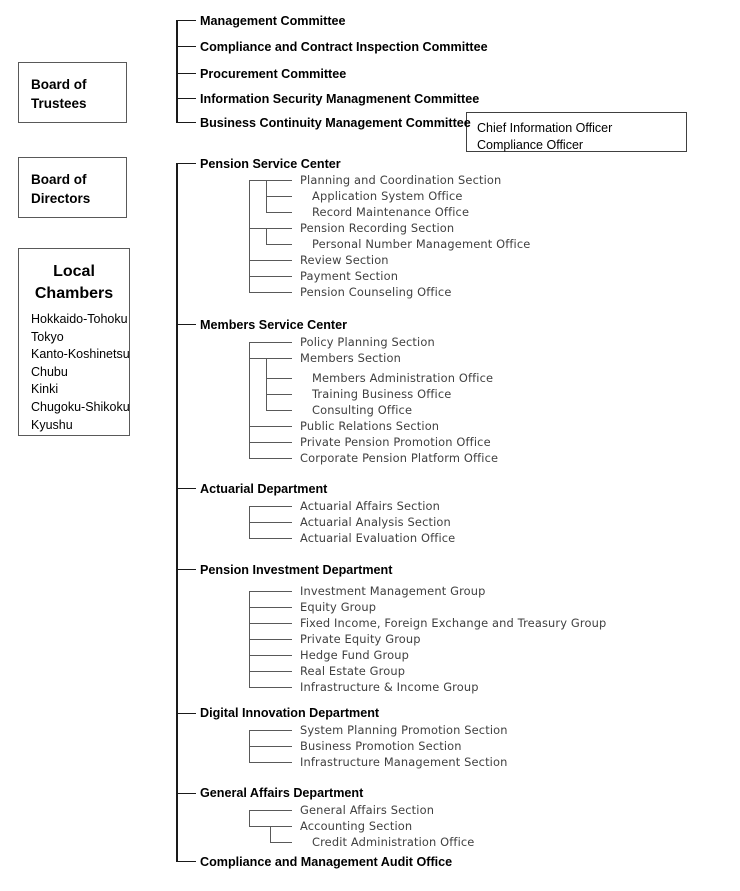 Image resolution: width=740 pixels, height=891 pixels. Describe the element at coordinates (177, 71) in the screenshot. I see `committee-trunk` at that location.